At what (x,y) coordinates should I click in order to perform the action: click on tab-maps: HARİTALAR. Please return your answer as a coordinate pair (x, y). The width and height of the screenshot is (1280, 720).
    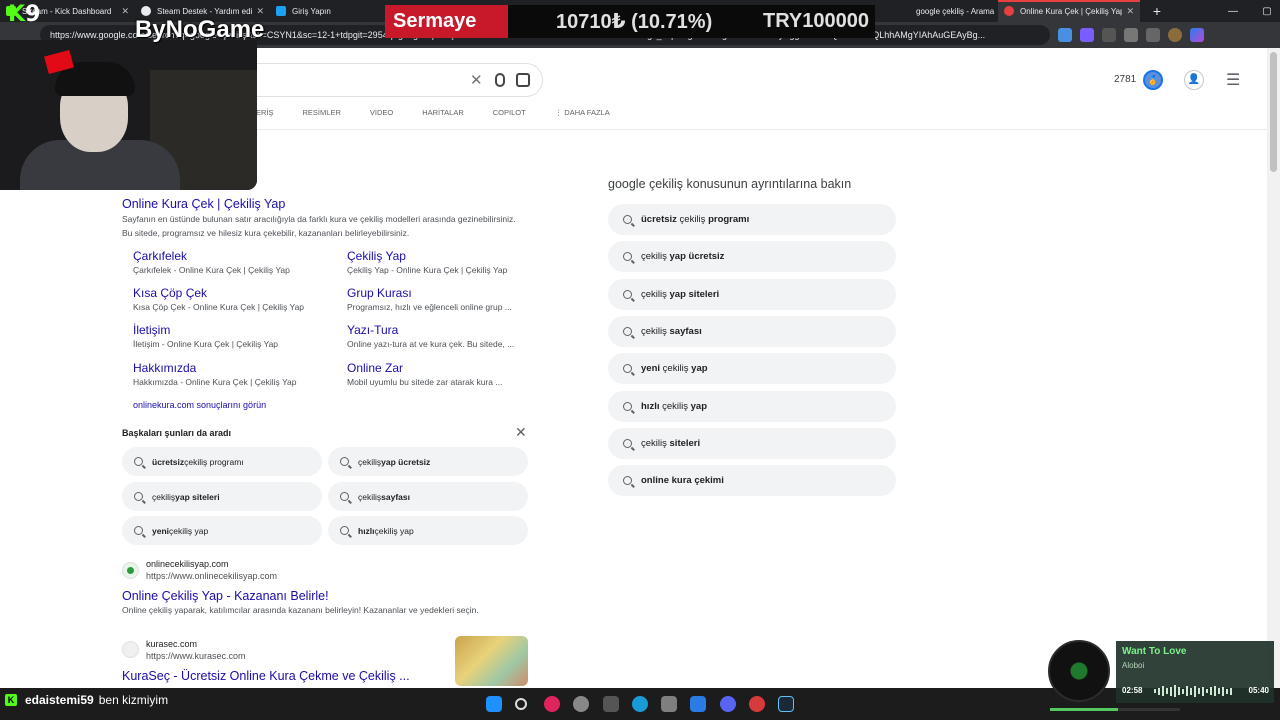
    Looking at the image, I should click on (443, 115).